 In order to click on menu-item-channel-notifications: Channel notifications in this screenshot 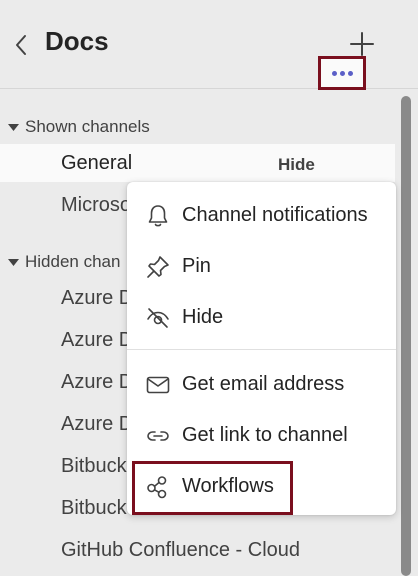, I will do `click(261, 215)`.